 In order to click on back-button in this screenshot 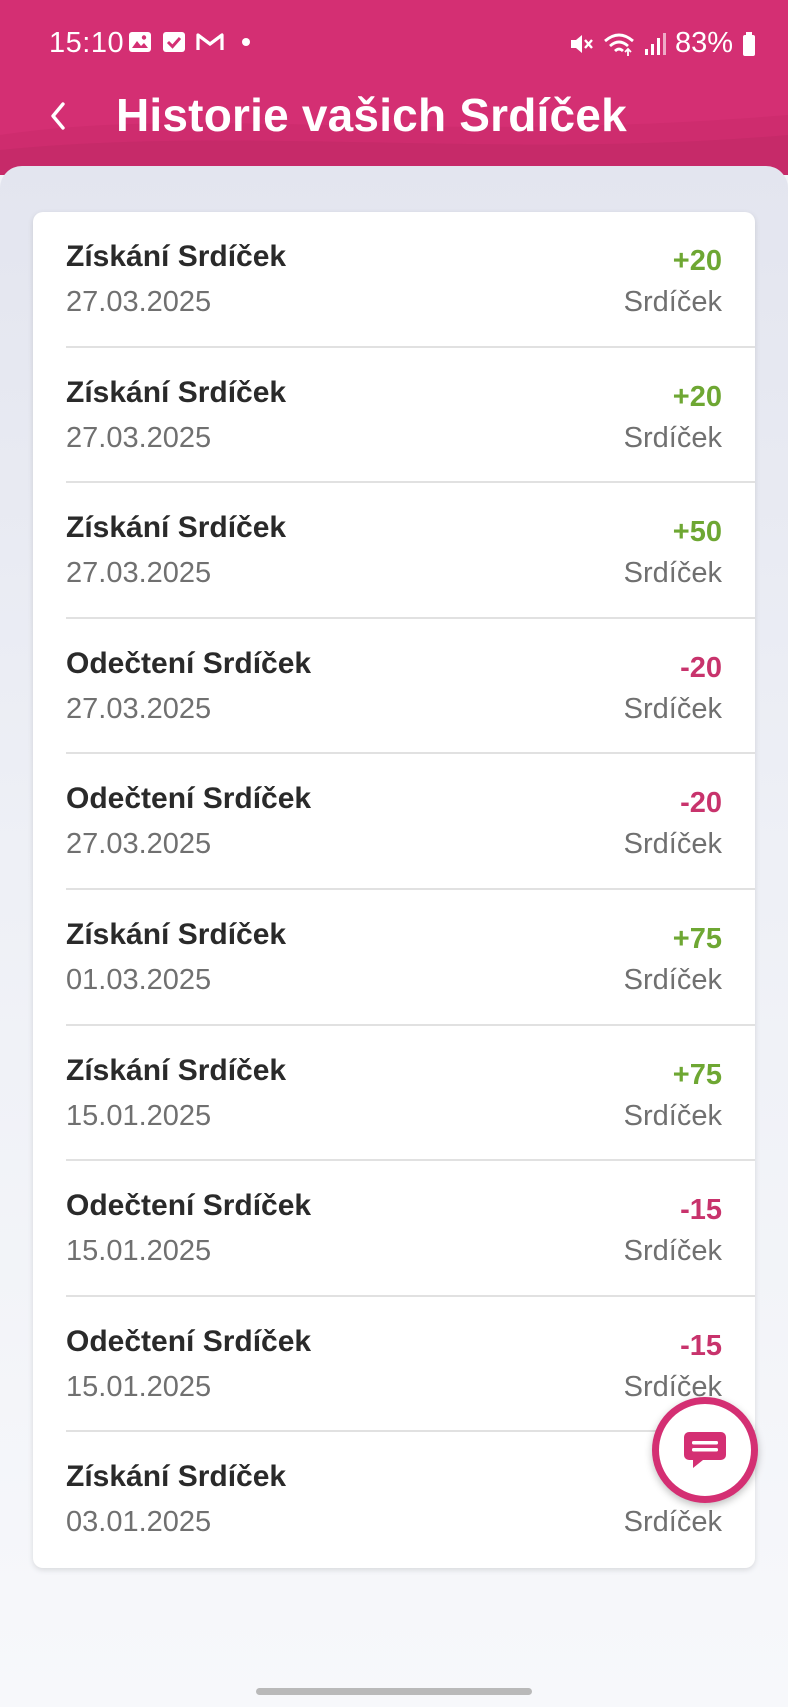, I will do `click(58, 116)`.